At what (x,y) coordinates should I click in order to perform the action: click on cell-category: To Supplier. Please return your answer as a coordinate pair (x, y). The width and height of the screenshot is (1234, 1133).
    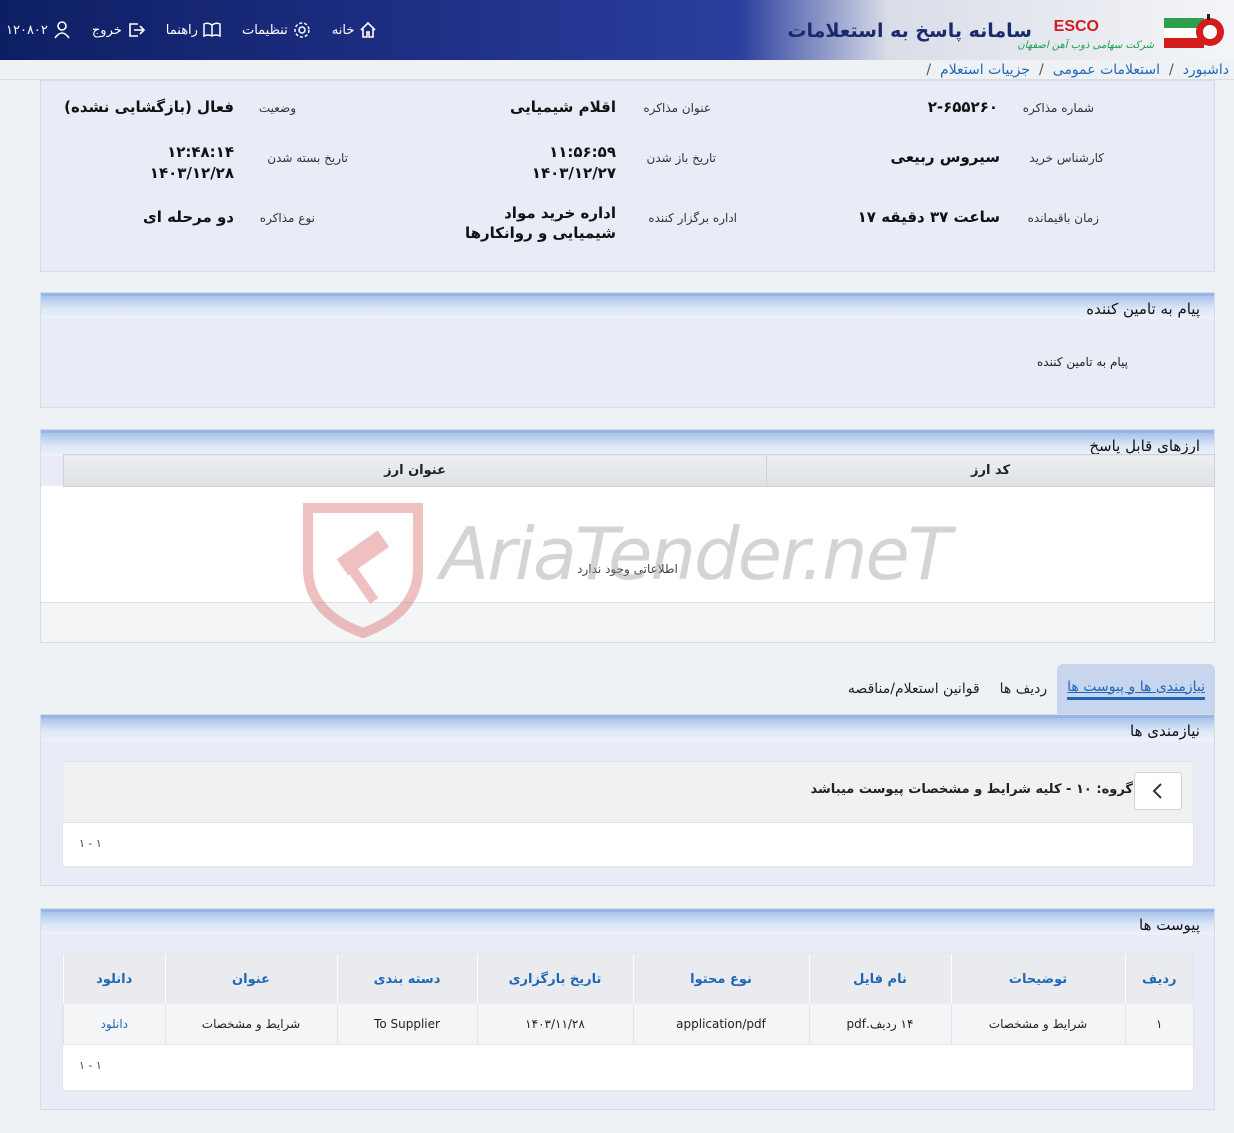
    Looking at the image, I should click on (406, 1024).